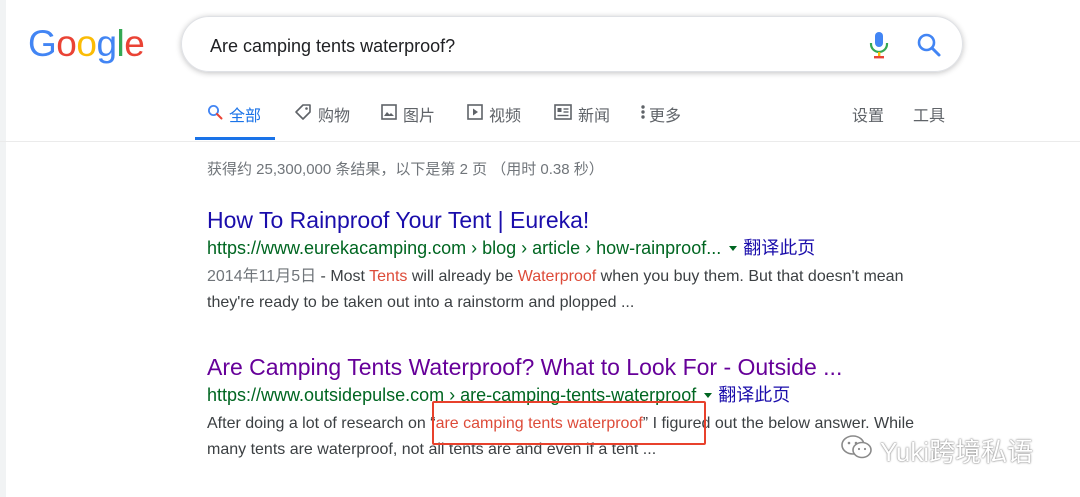  I want to click on logo-letter: l, so click(120, 43).